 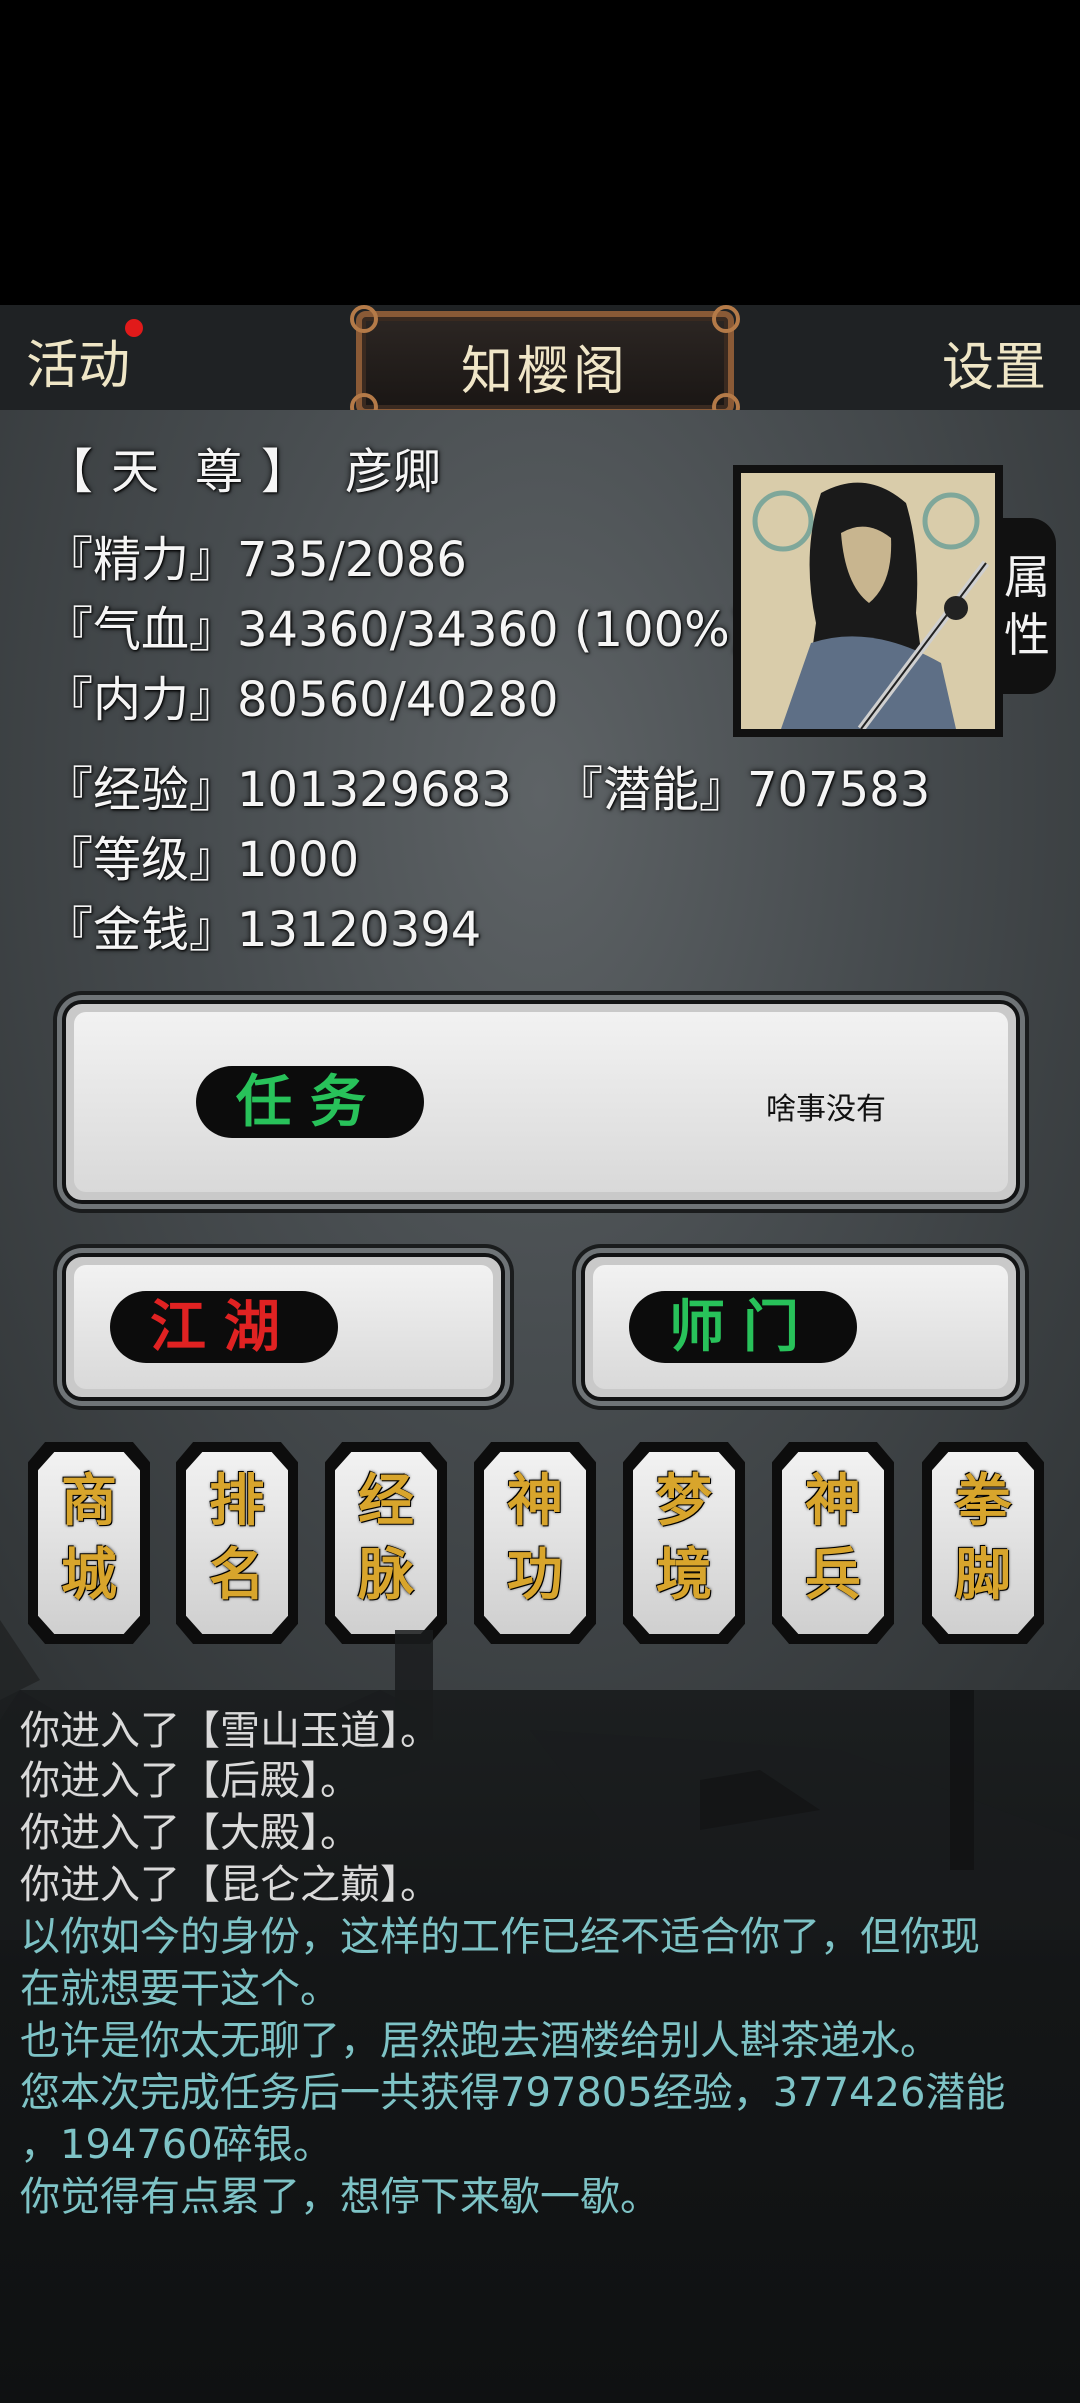 I want to click on tile-label: 商城, so click(x=89, y=1538).